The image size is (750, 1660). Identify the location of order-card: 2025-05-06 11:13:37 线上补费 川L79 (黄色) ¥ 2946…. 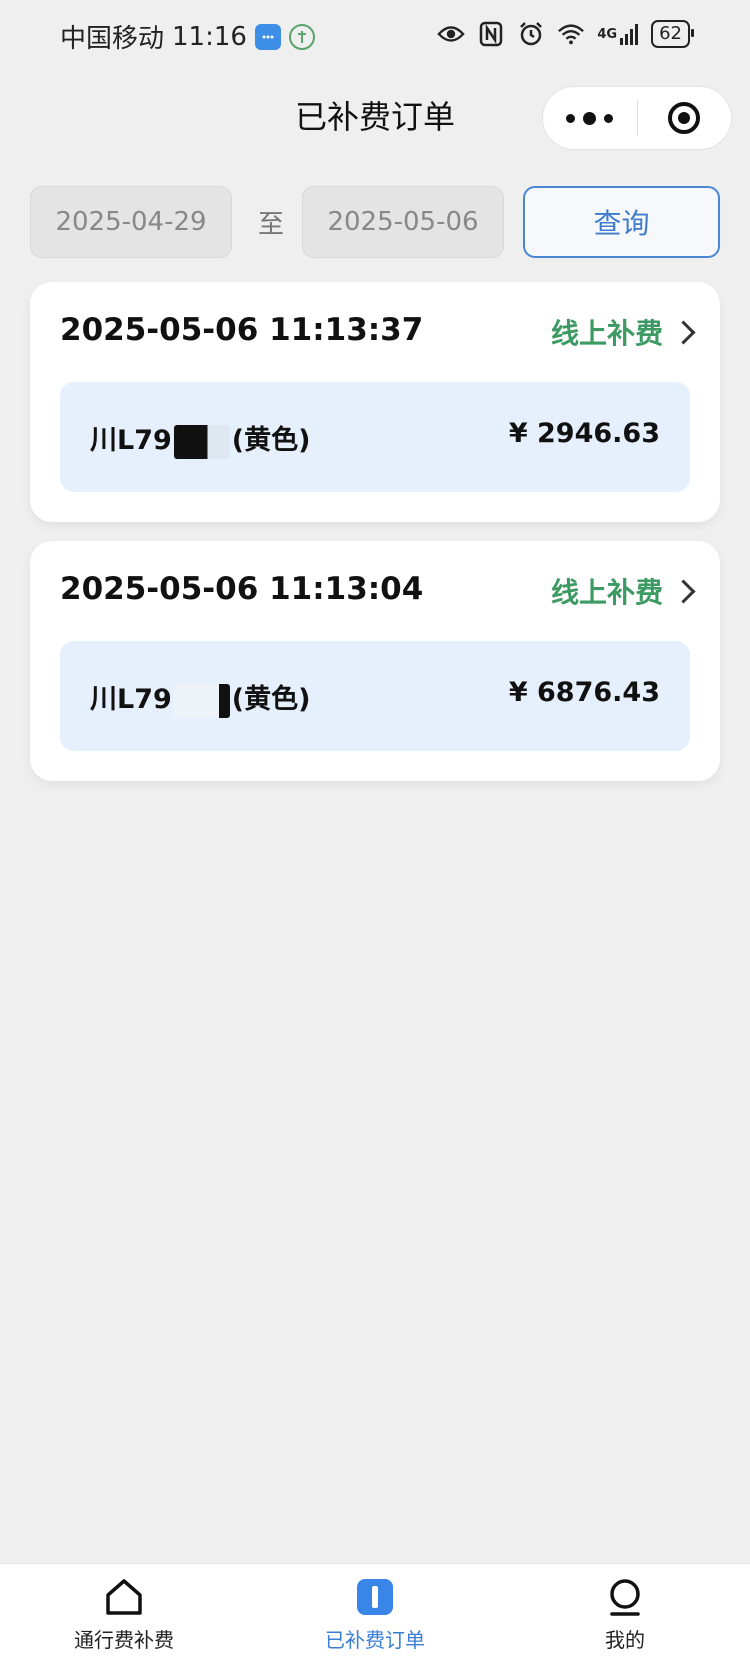
(375, 402).